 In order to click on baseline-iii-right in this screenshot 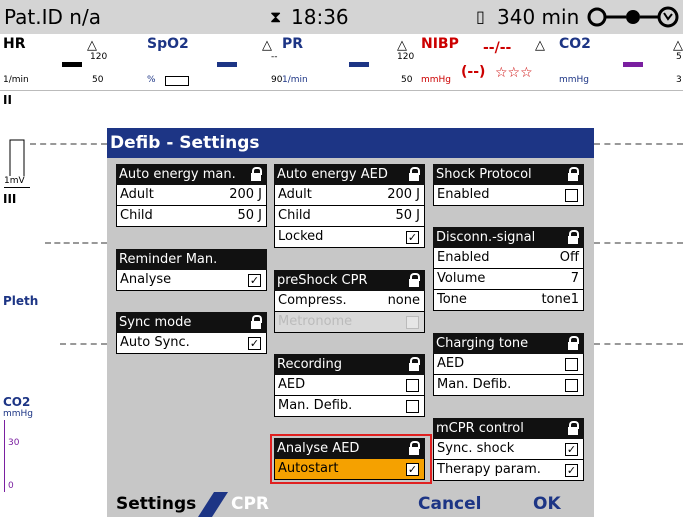, I will do `click(638, 243)`.